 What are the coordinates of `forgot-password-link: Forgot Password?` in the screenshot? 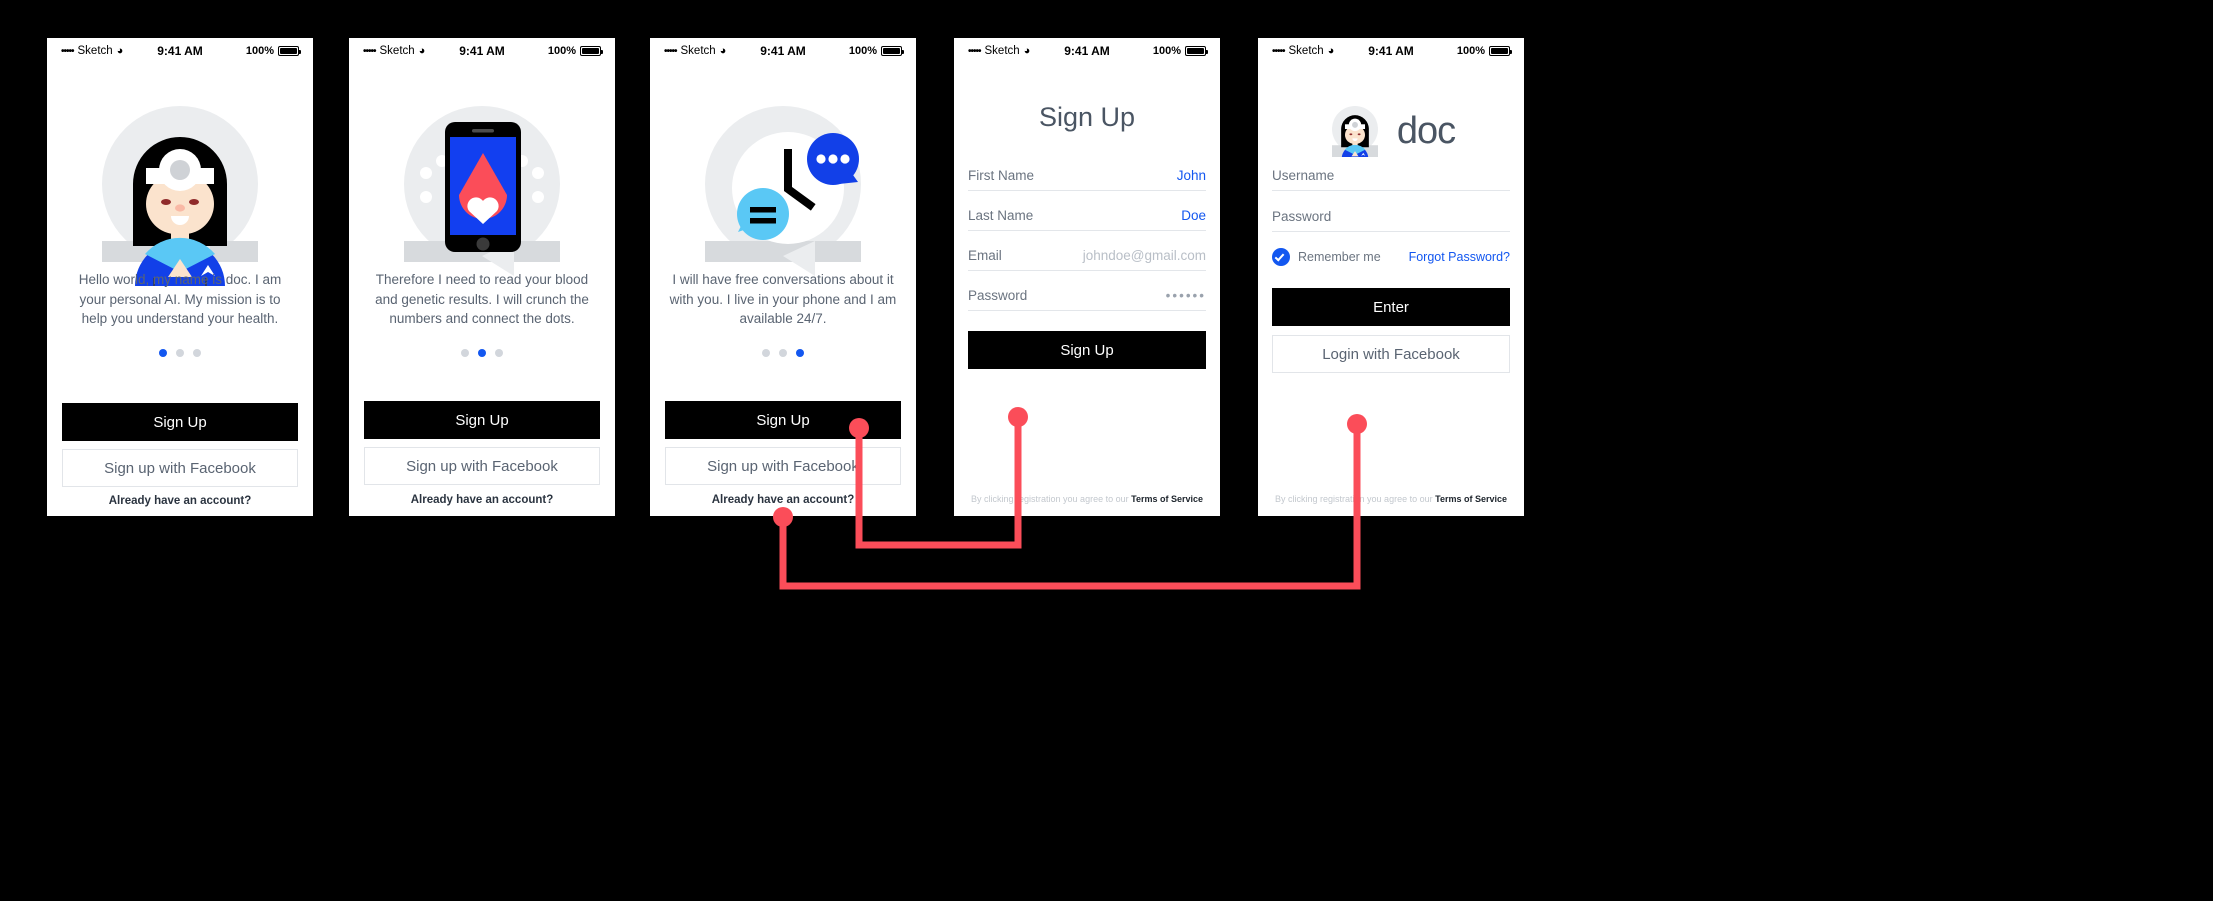 It's located at (1459, 257).